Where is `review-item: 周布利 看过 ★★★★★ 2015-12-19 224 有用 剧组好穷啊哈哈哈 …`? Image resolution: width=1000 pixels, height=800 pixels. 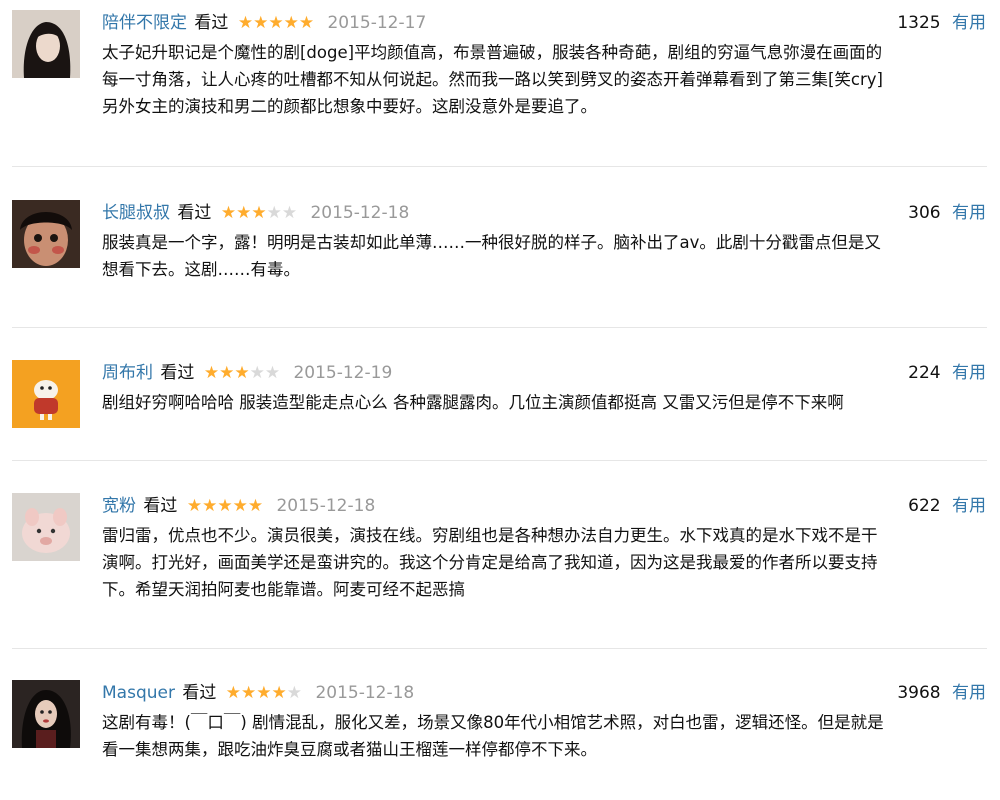
review-item: 周布利 看过 ★★★★★ 2015-12-19 224 有用 剧组好穷啊哈哈哈 … is located at coordinates (500, 395).